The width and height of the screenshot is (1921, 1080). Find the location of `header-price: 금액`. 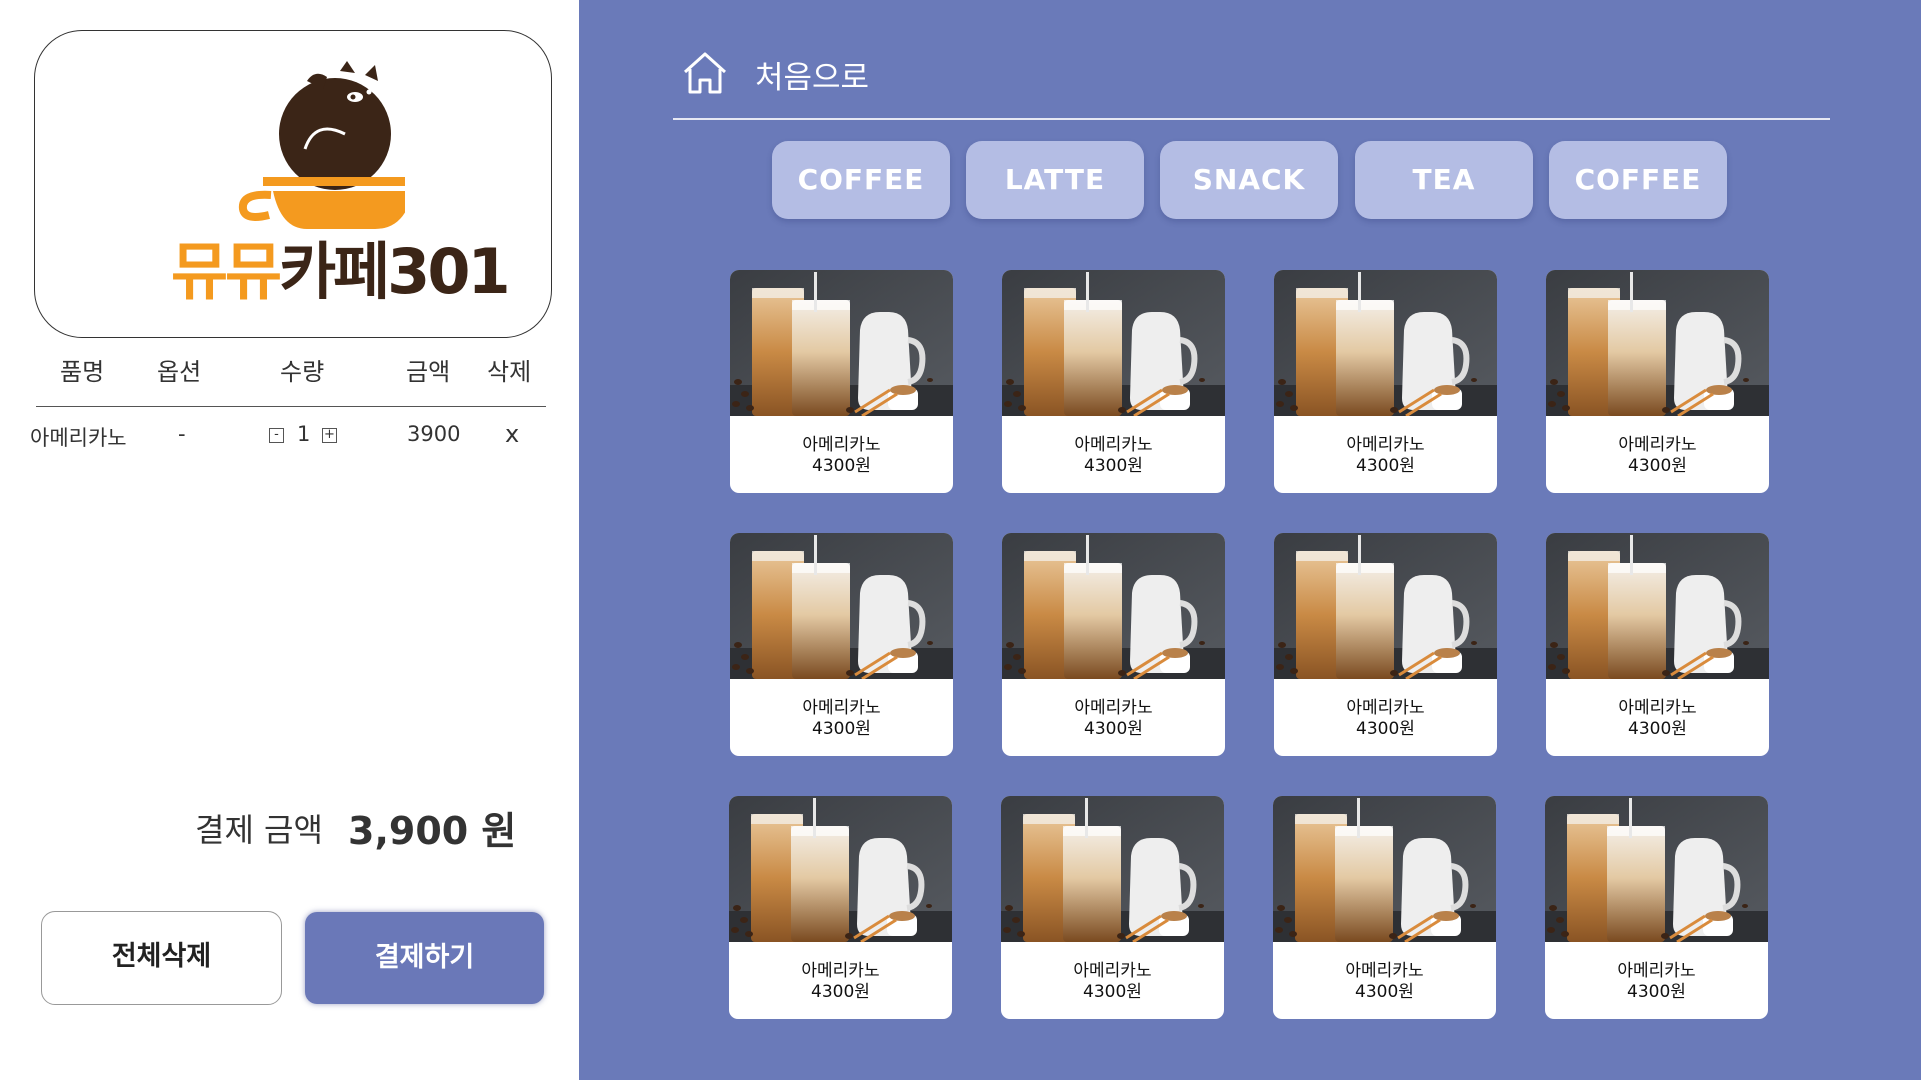

header-price: 금액 is located at coordinates (428, 372).